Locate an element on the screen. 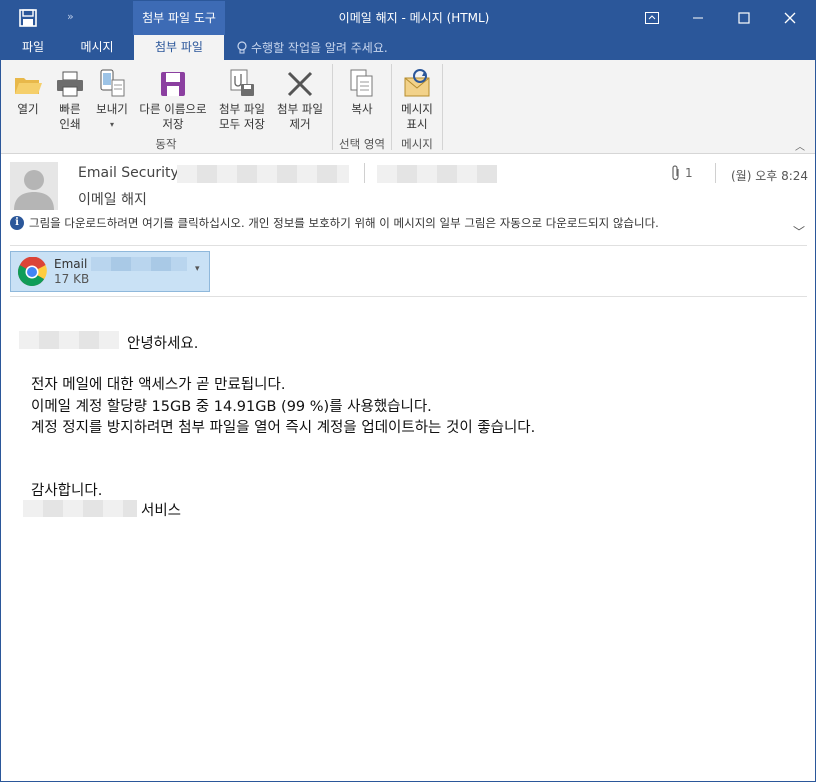 This screenshot has height=782, width=816. signature-text: 서비스 is located at coordinates (161, 511).